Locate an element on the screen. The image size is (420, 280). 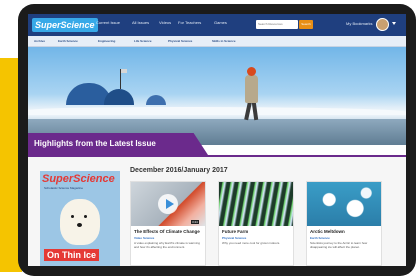
card-title: Arctic Meltdown is located at coordinates (327, 231).